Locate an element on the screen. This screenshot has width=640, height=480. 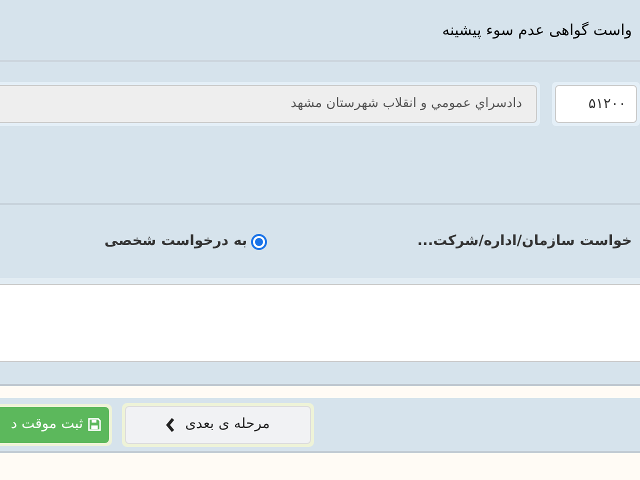
radio-button is located at coordinates (259, 242).